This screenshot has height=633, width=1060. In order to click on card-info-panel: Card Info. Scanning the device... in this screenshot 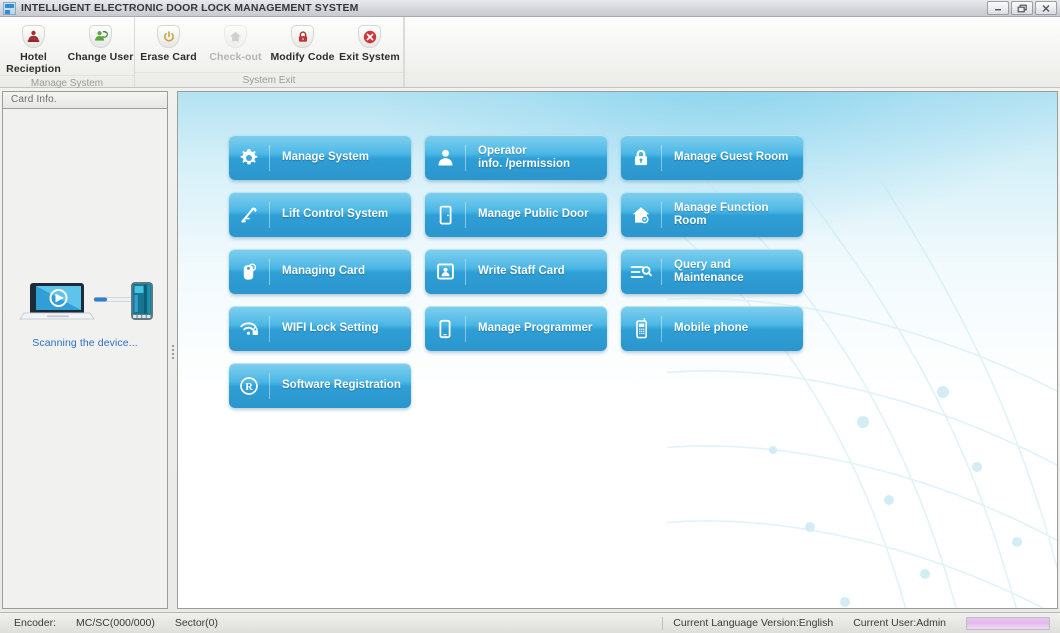, I will do `click(85, 350)`.